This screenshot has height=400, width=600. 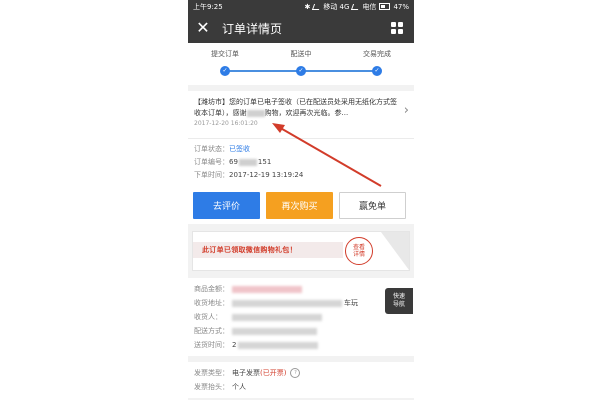 What do you see at coordinates (287, 303) in the screenshot?
I see `redacted-address` at bounding box center [287, 303].